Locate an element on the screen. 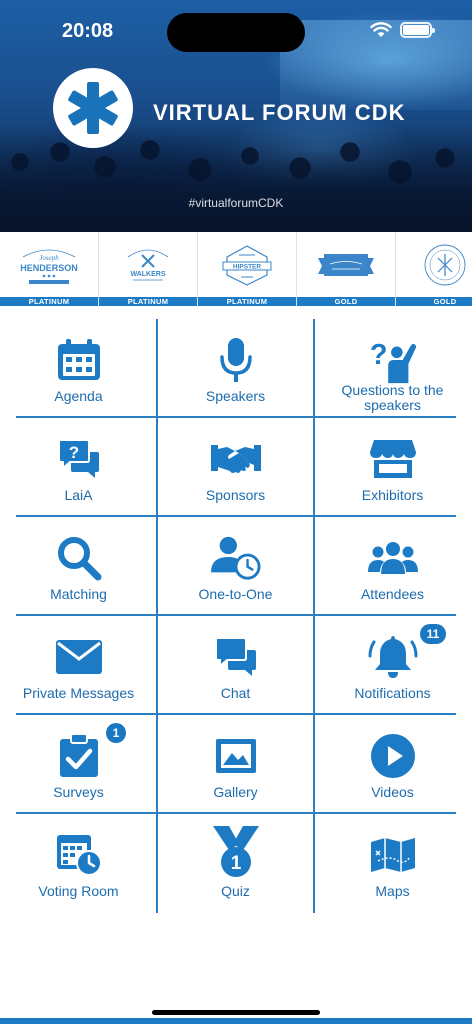 The height and width of the screenshot is (1024, 472). menu-label: Chat is located at coordinates (235, 693).